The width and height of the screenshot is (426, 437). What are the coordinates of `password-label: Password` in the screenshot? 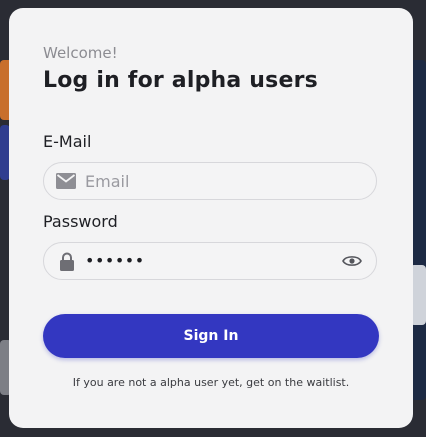 It's located at (80, 221).